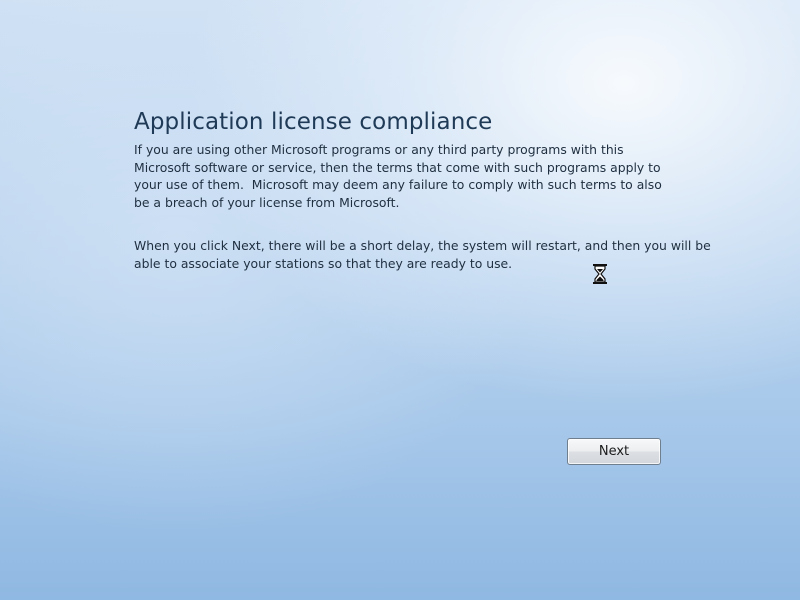  What do you see at coordinates (614, 451) in the screenshot?
I see `next-button: Next` at bounding box center [614, 451].